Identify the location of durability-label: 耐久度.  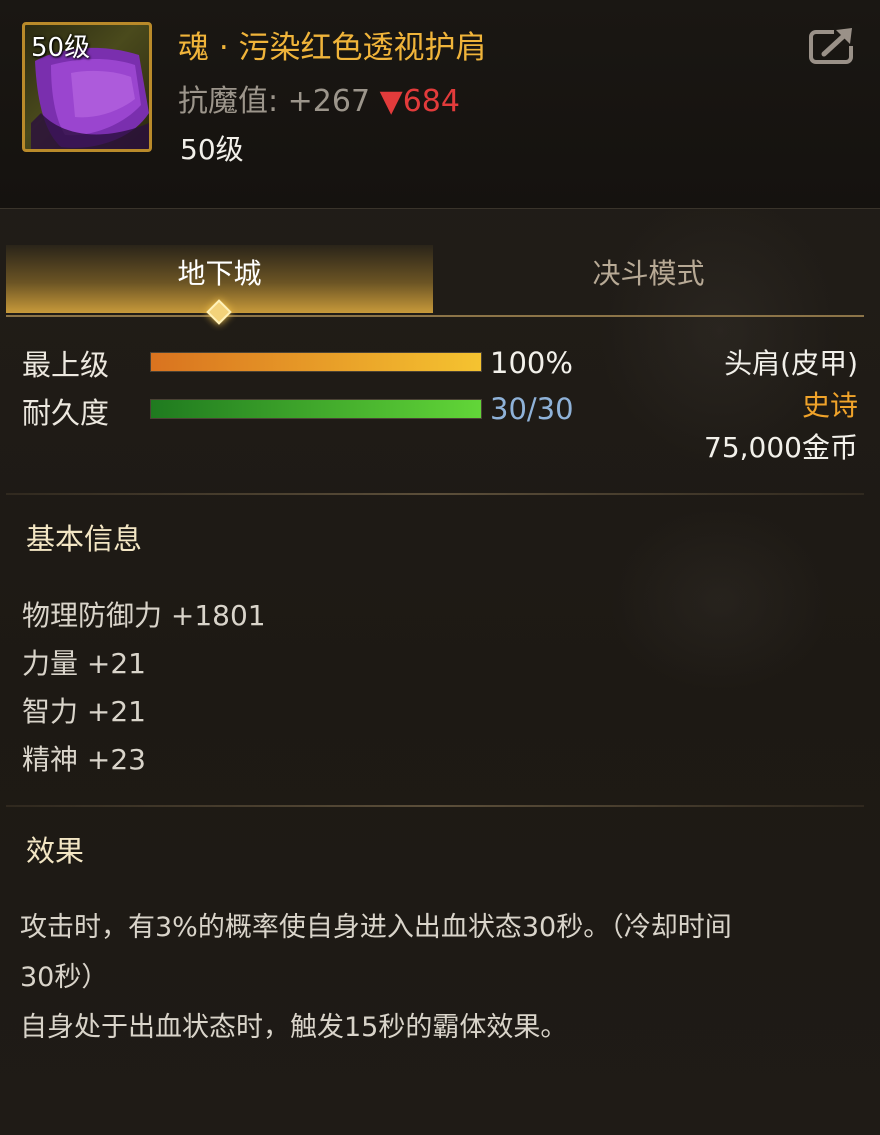
(66, 413).